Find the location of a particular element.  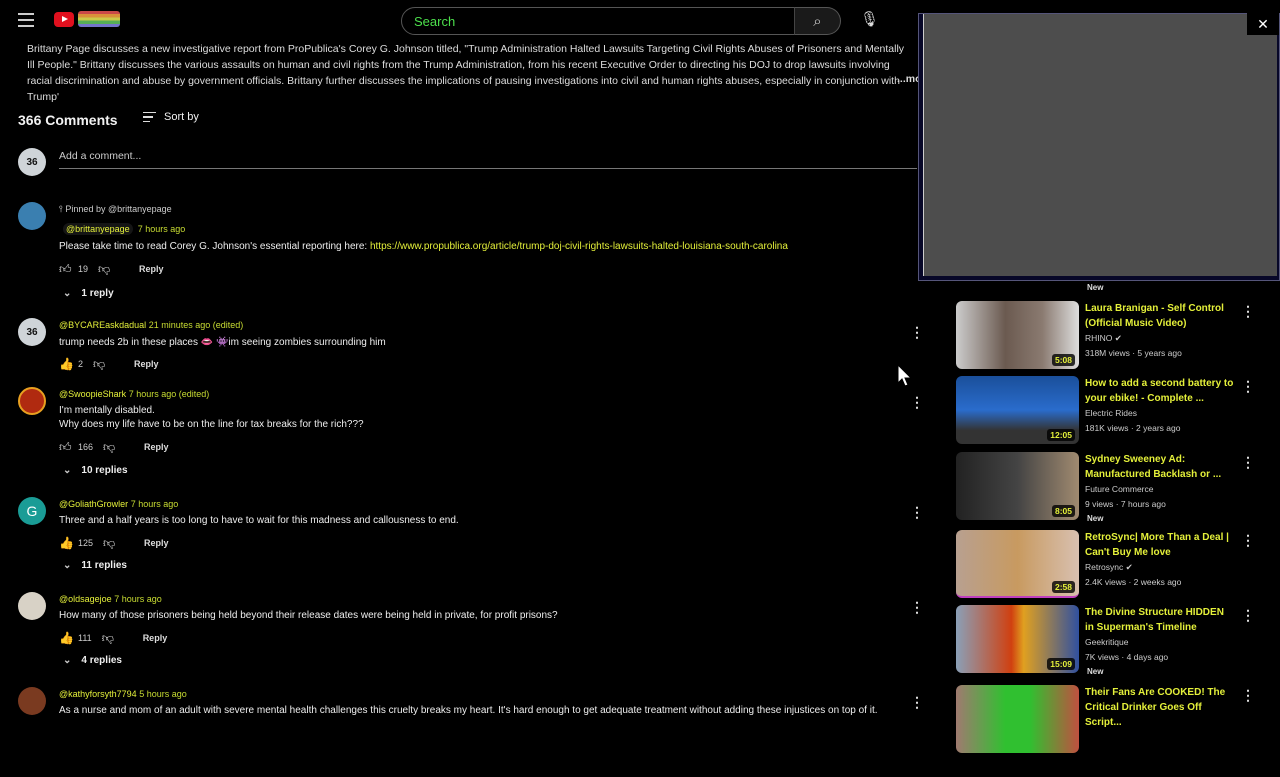

sort-button: Sort by is located at coordinates (171, 117).